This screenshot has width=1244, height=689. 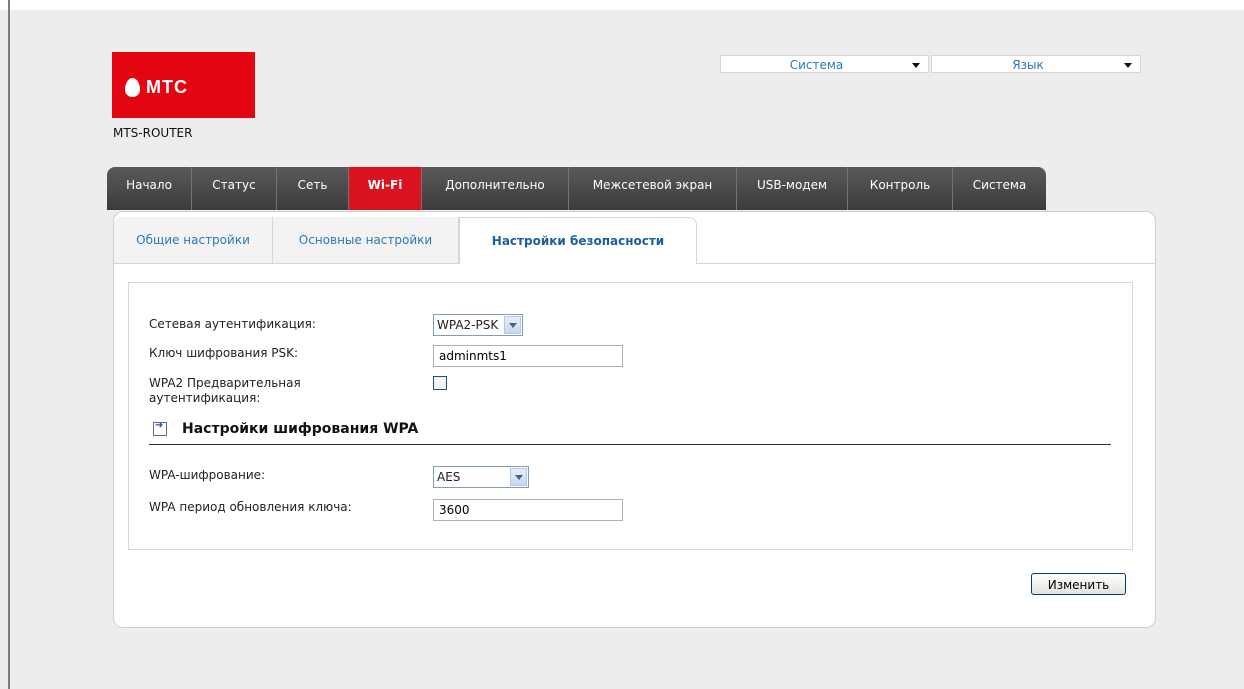 I want to click on mts-logo: МТС, so click(x=183, y=85).